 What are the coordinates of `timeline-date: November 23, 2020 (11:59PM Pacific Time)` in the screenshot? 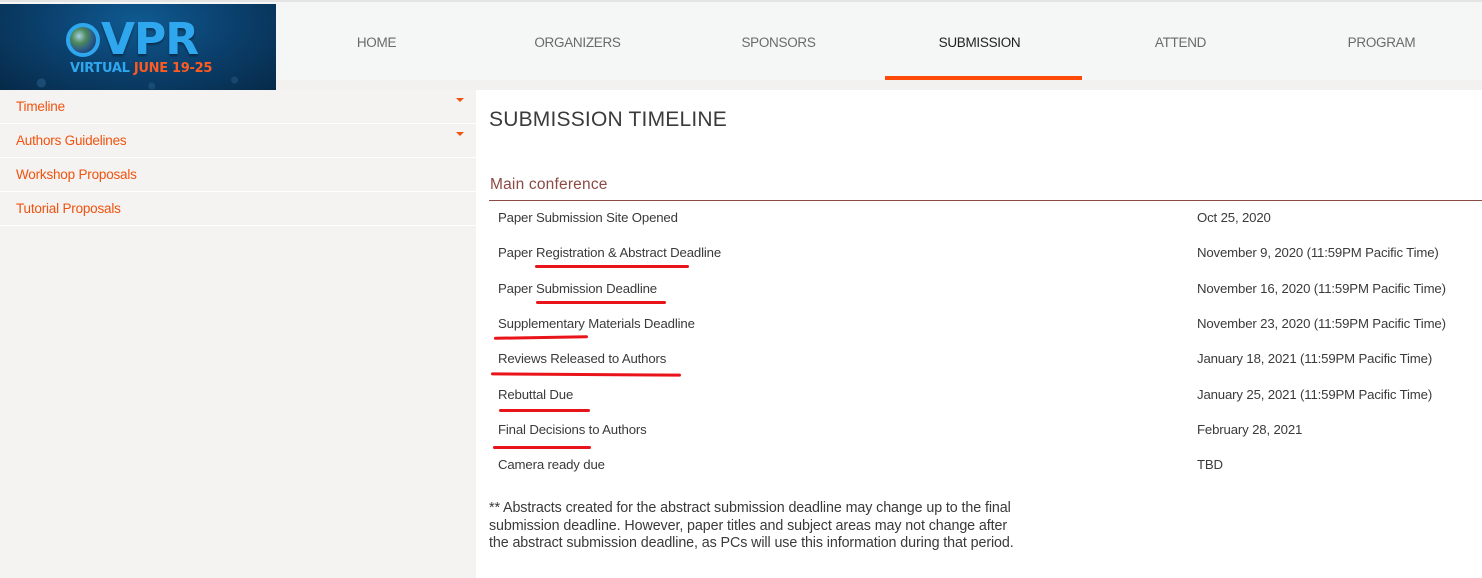 It's located at (1321, 323).